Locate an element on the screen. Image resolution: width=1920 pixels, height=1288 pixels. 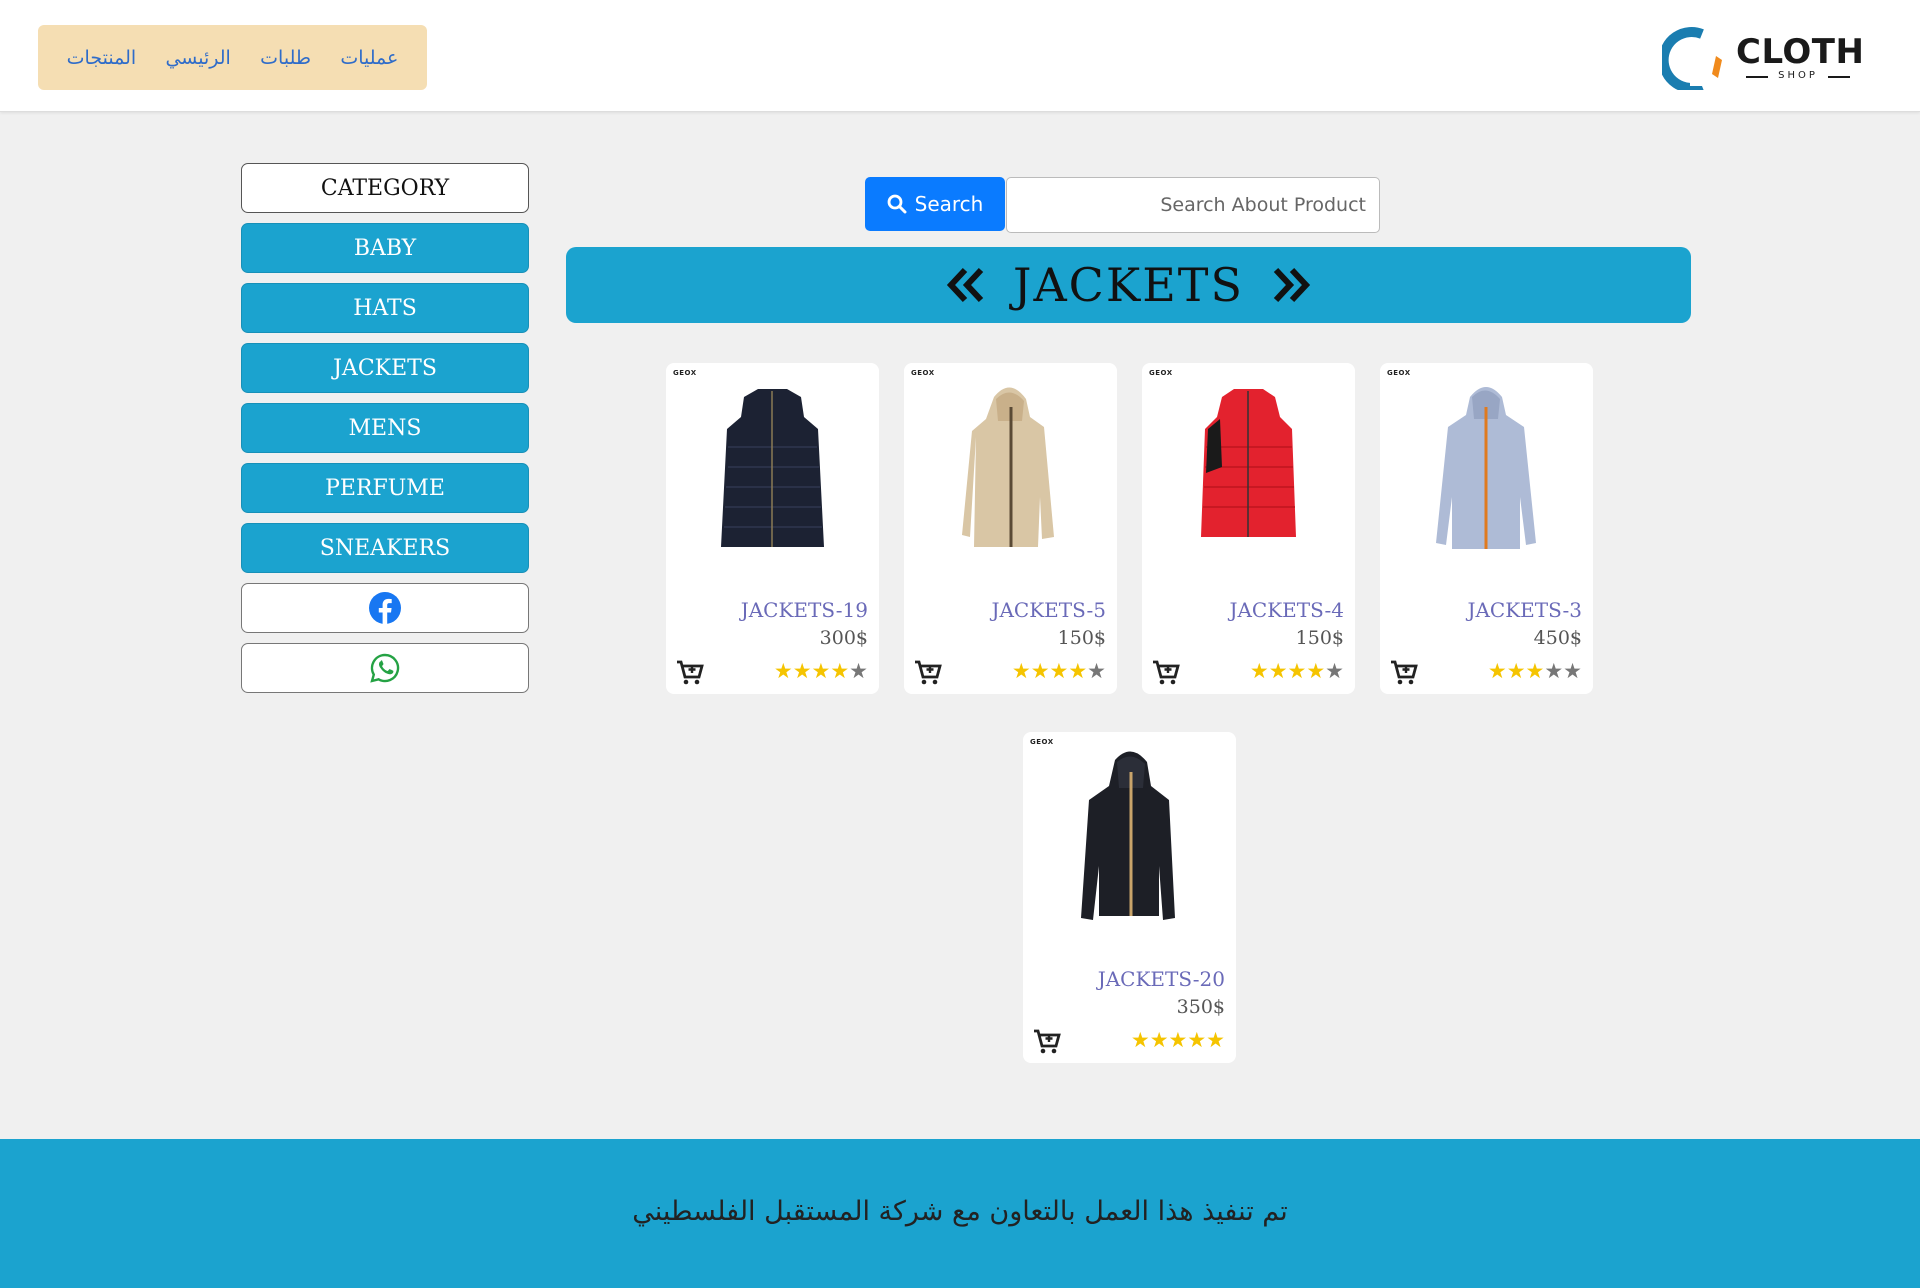
nav-bar: عمليات طلبات الرئيسي المنتجات is located at coordinates (232, 57).